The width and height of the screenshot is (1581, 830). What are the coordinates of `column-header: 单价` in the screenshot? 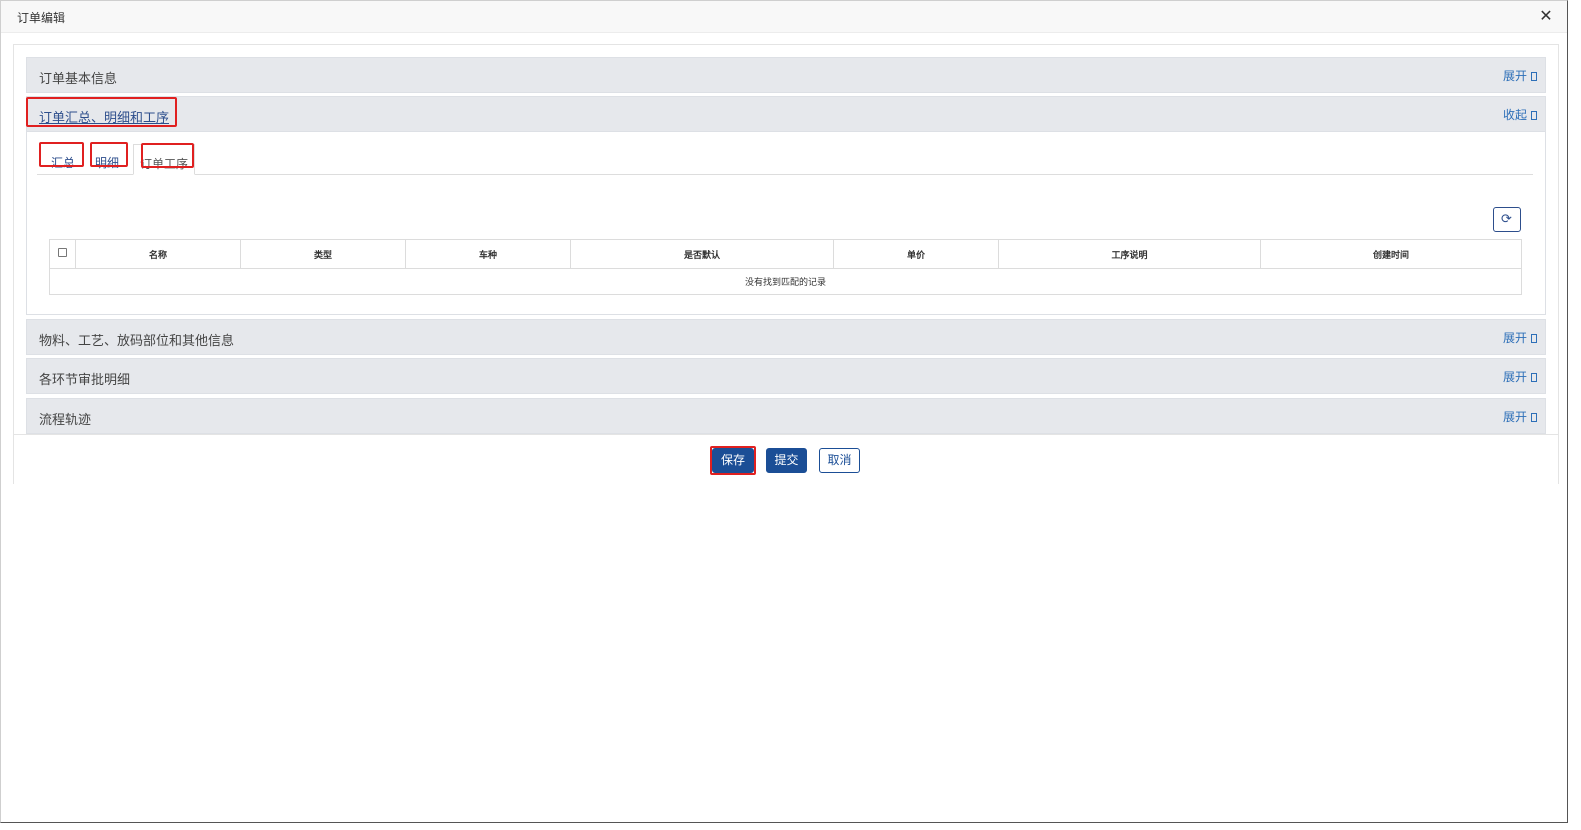 It's located at (916, 254).